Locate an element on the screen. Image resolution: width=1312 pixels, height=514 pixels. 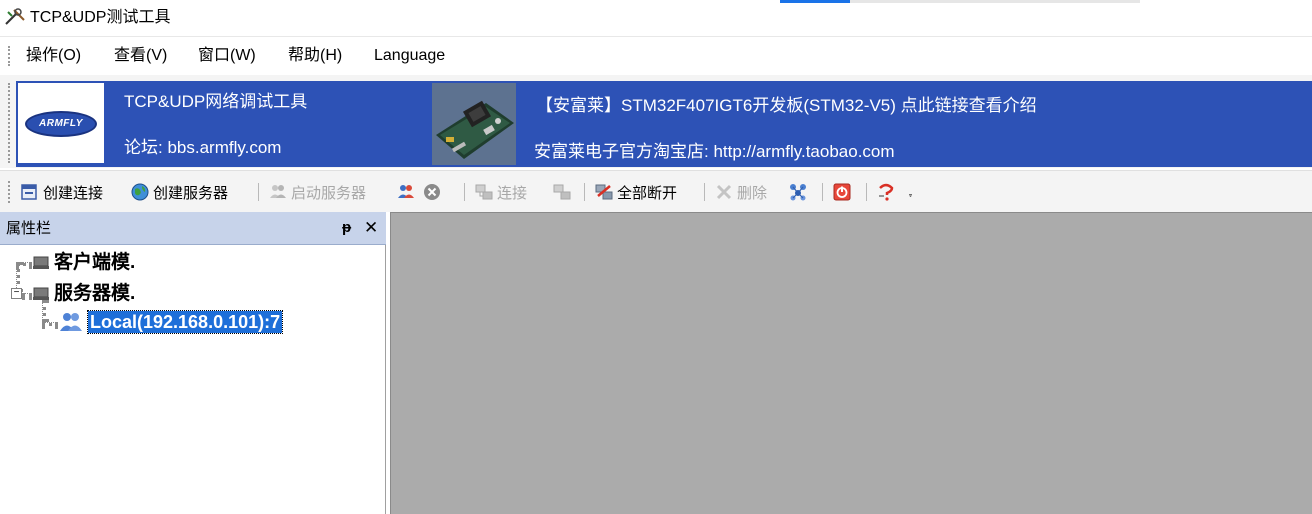
stop-button is located at coordinates (432, 192).